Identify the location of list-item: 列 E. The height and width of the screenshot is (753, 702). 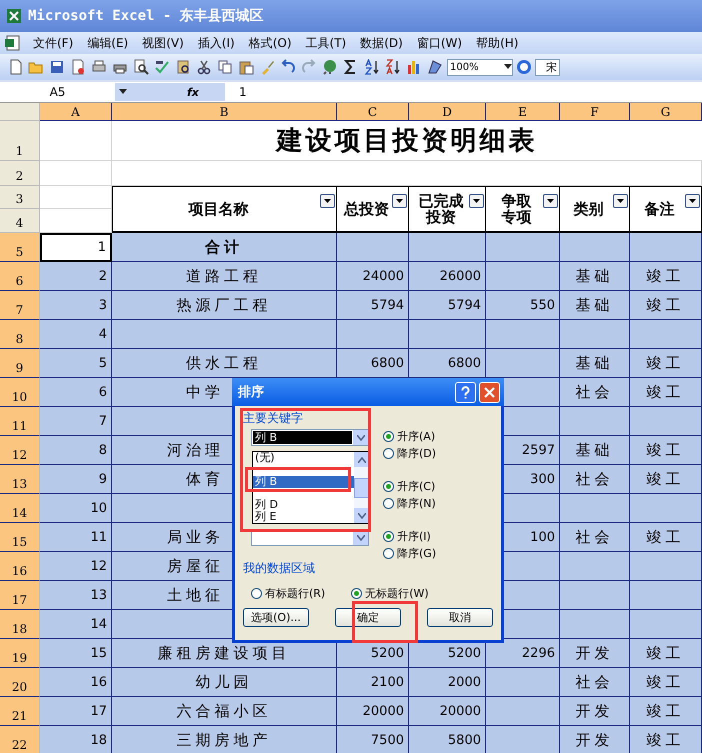
(303, 517).